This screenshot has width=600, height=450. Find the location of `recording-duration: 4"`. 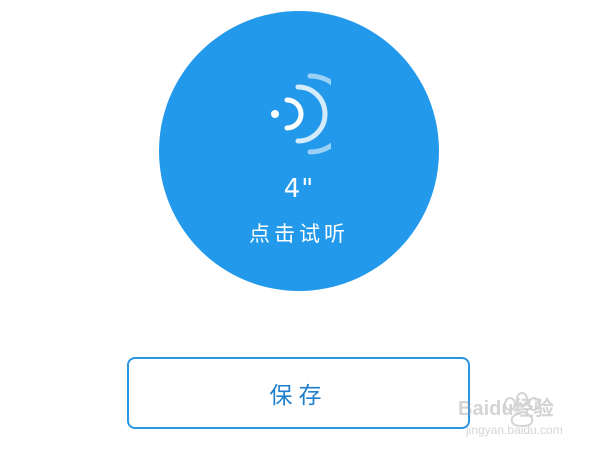

recording-duration: 4" is located at coordinates (299, 189).